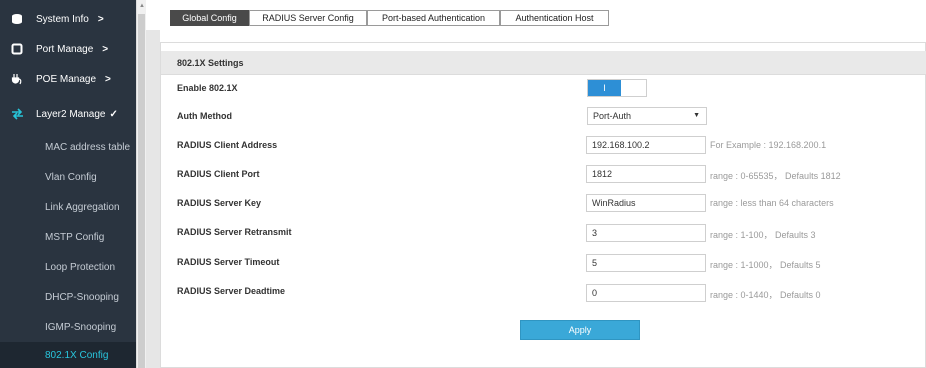 The image size is (926, 368). I want to click on sidebar-subitem-label: 802.1X Config, so click(77, 355).